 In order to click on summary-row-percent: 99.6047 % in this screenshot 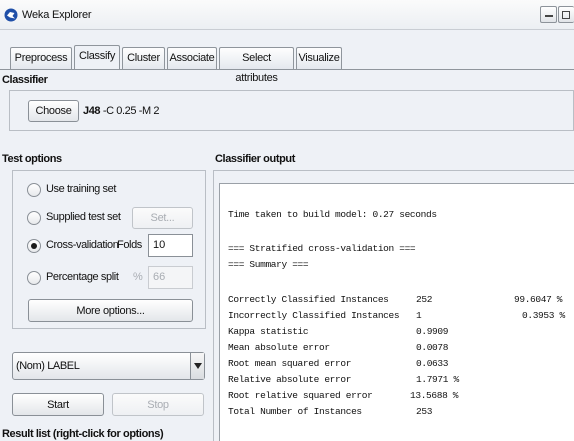, I will do `click(538, 299)`.